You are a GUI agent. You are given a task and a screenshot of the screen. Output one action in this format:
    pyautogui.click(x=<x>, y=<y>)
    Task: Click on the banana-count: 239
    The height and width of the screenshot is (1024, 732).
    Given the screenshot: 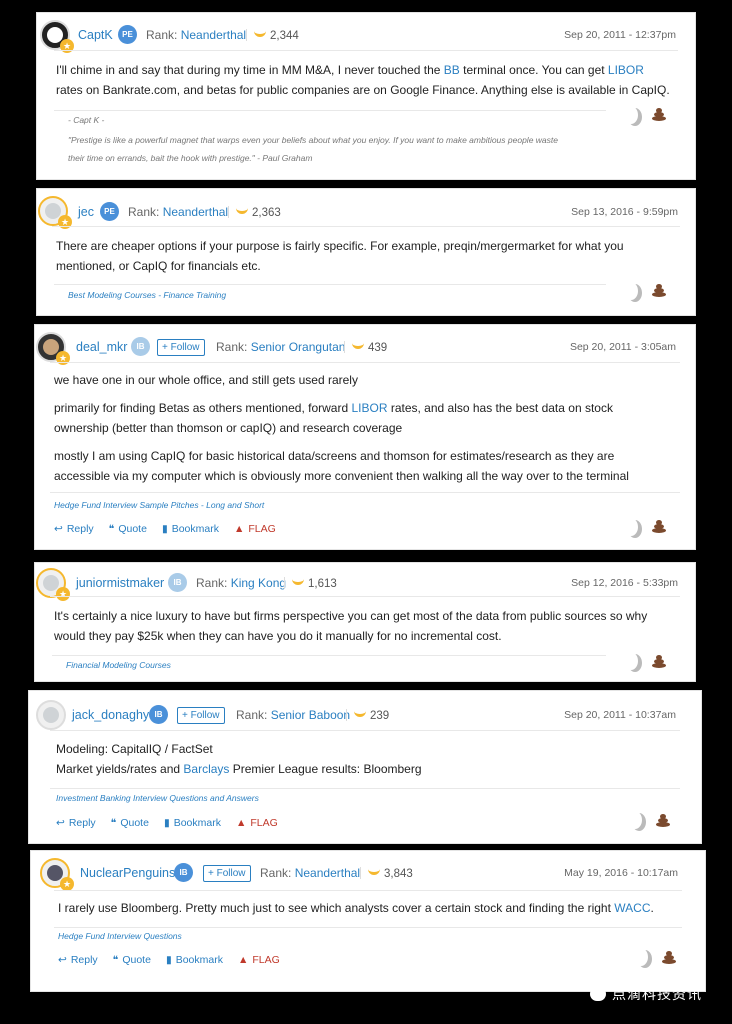 What is the action you would take?
    pyautogui.click(x=371, y=715)
    